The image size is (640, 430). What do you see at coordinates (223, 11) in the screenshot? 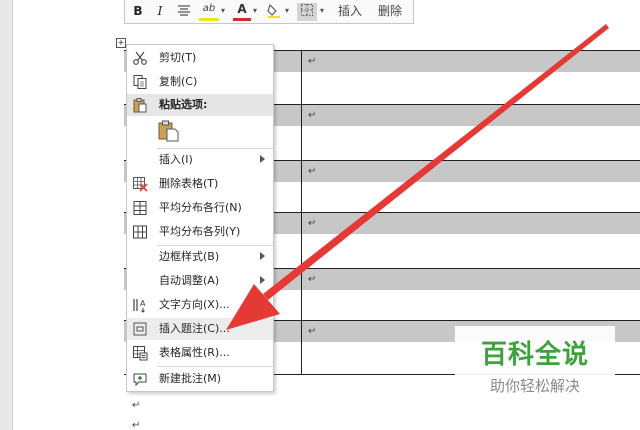
I see `highlight-dropdown: ▾` at bounding box center [223, 11].